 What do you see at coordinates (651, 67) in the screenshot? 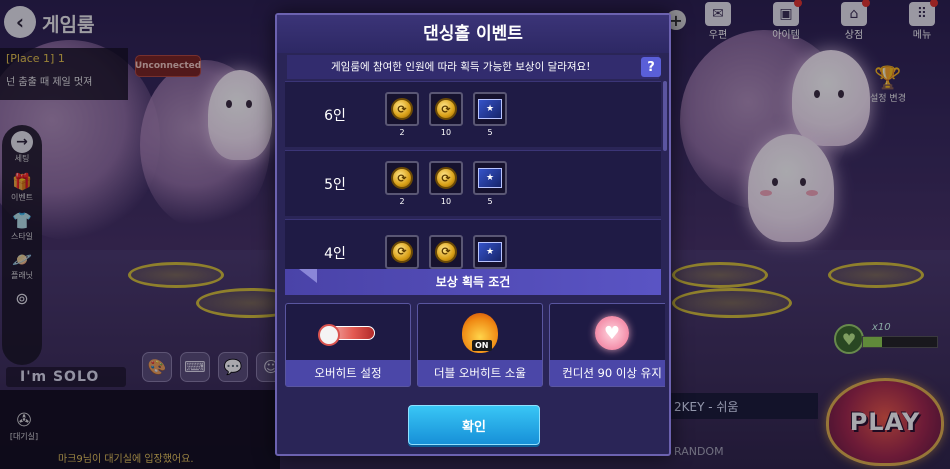
I see `help-button: ?` at bounding box center [651, 67].